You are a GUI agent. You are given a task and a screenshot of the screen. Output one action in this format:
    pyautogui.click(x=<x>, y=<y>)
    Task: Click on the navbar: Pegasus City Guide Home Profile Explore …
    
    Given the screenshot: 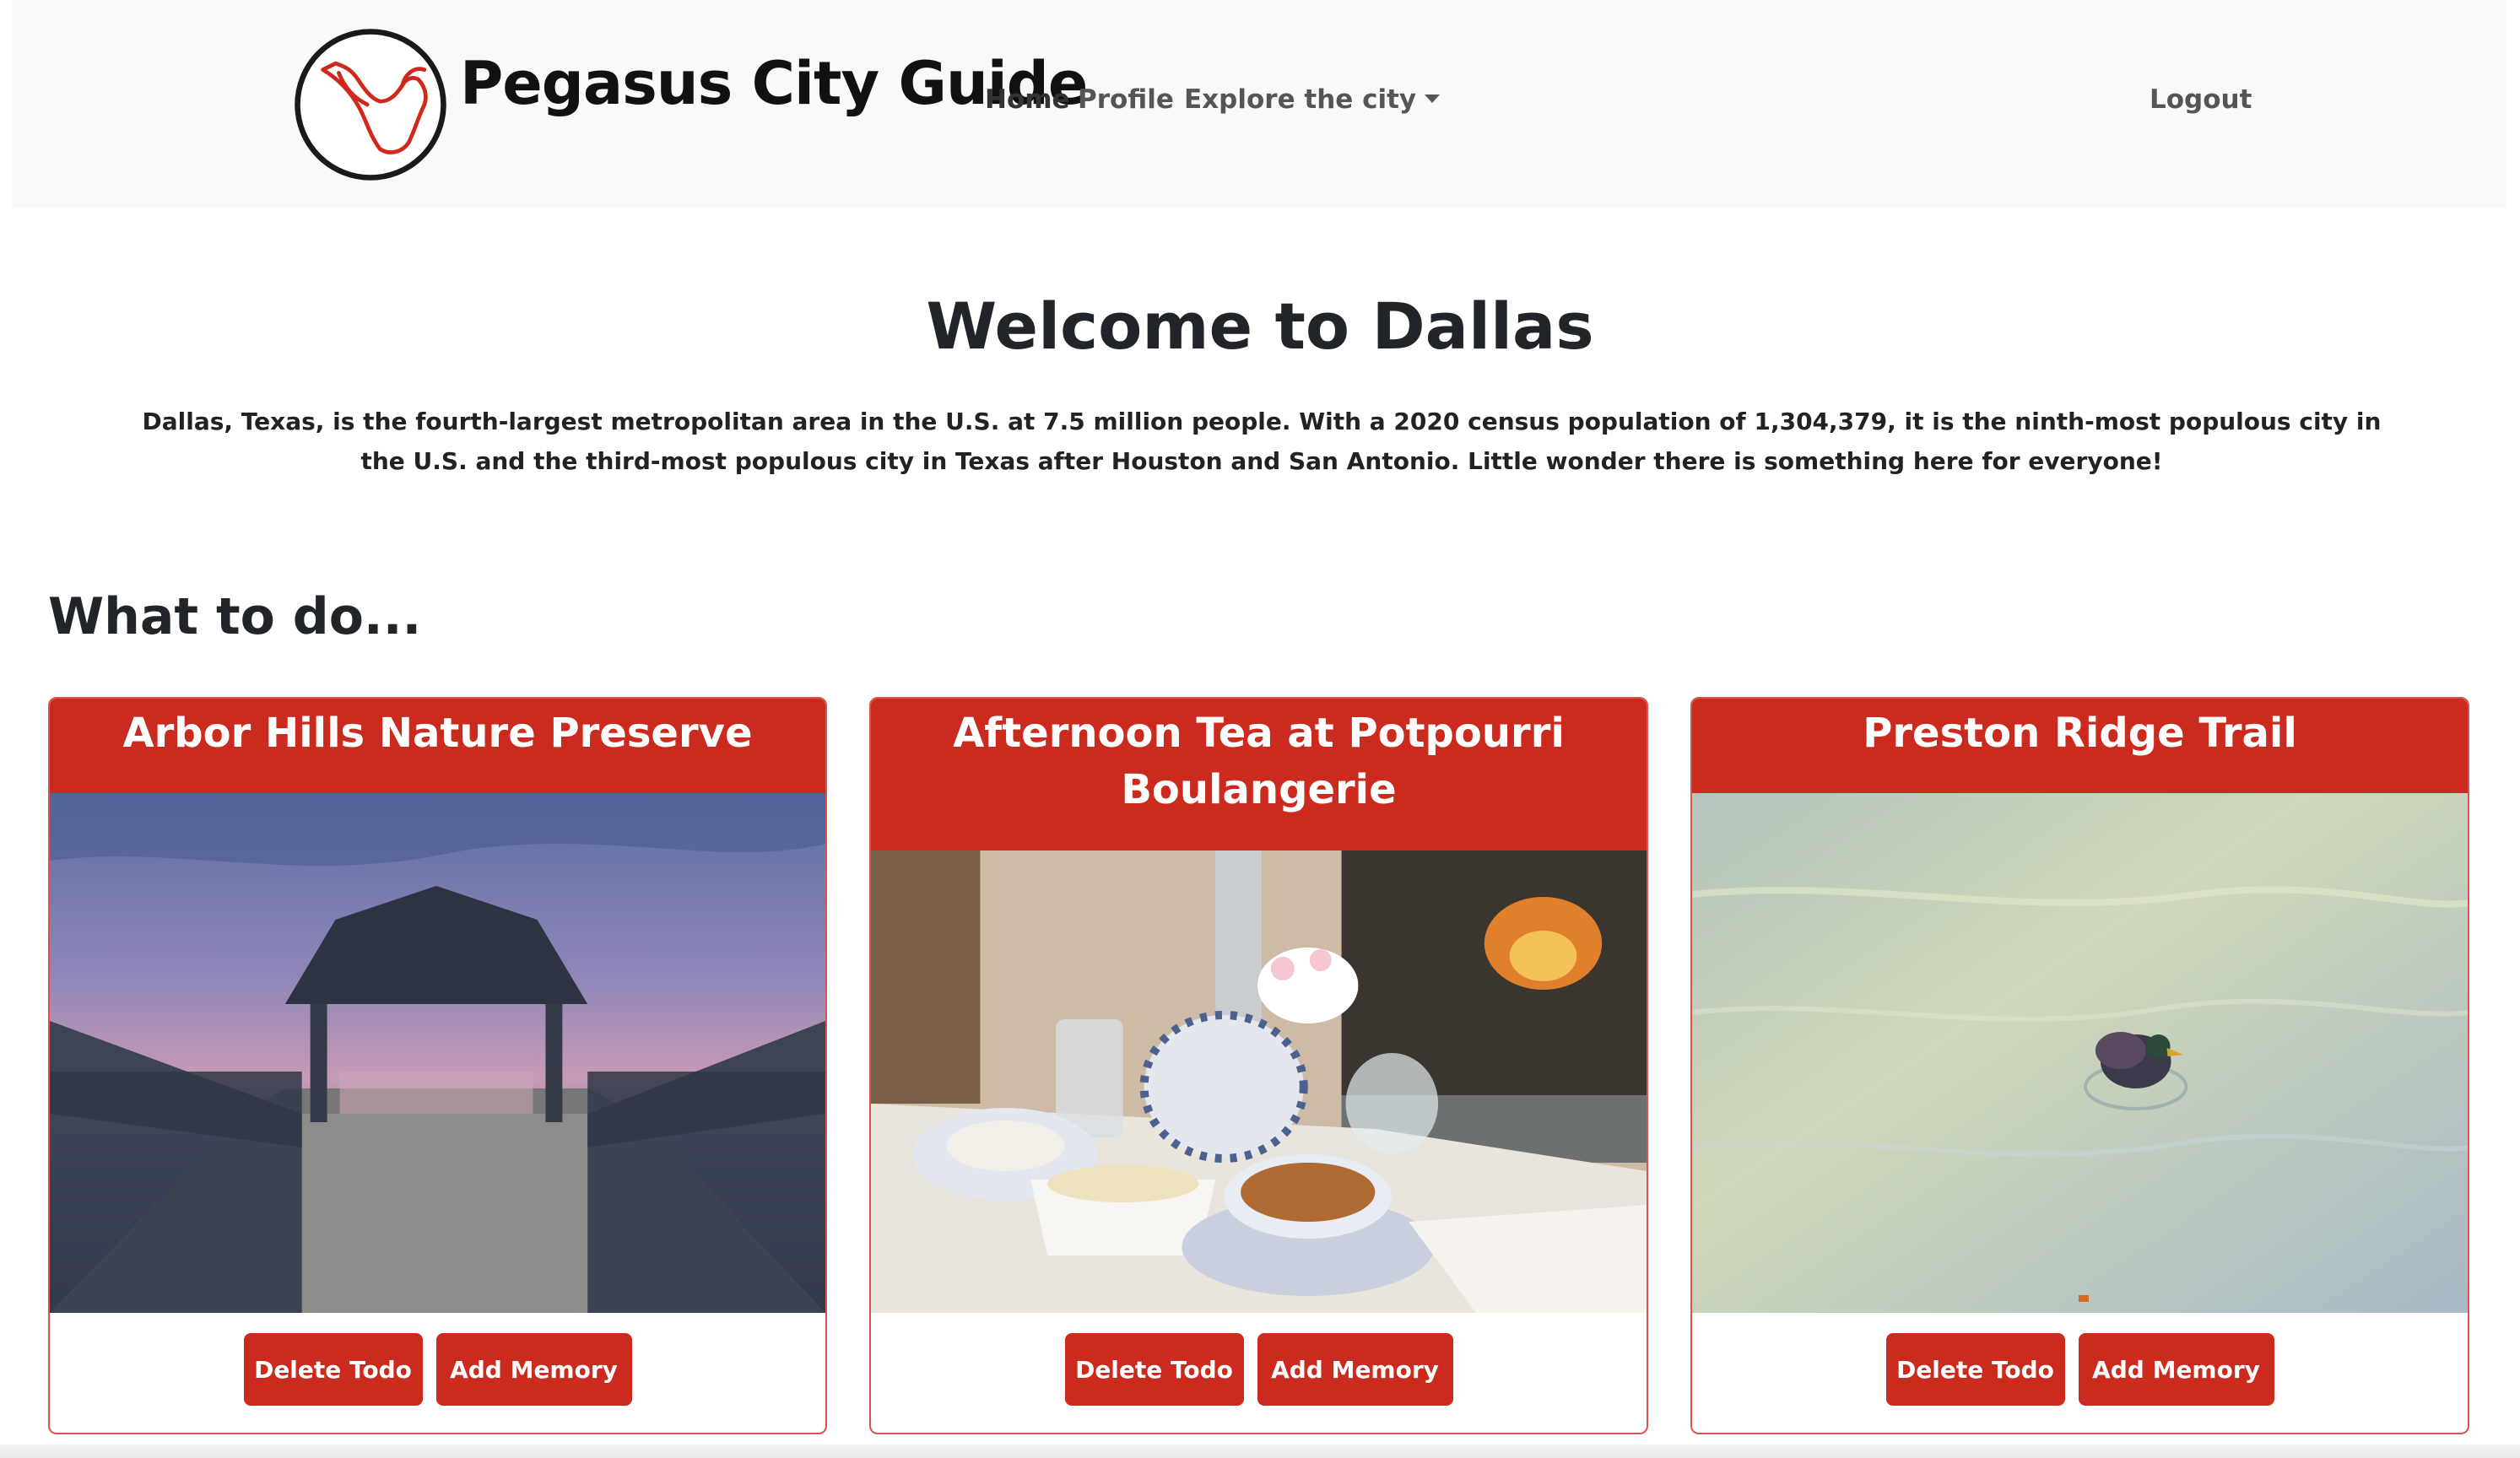 What is the action you would take?
    pyautogui.click(x=1259, y=104)
    